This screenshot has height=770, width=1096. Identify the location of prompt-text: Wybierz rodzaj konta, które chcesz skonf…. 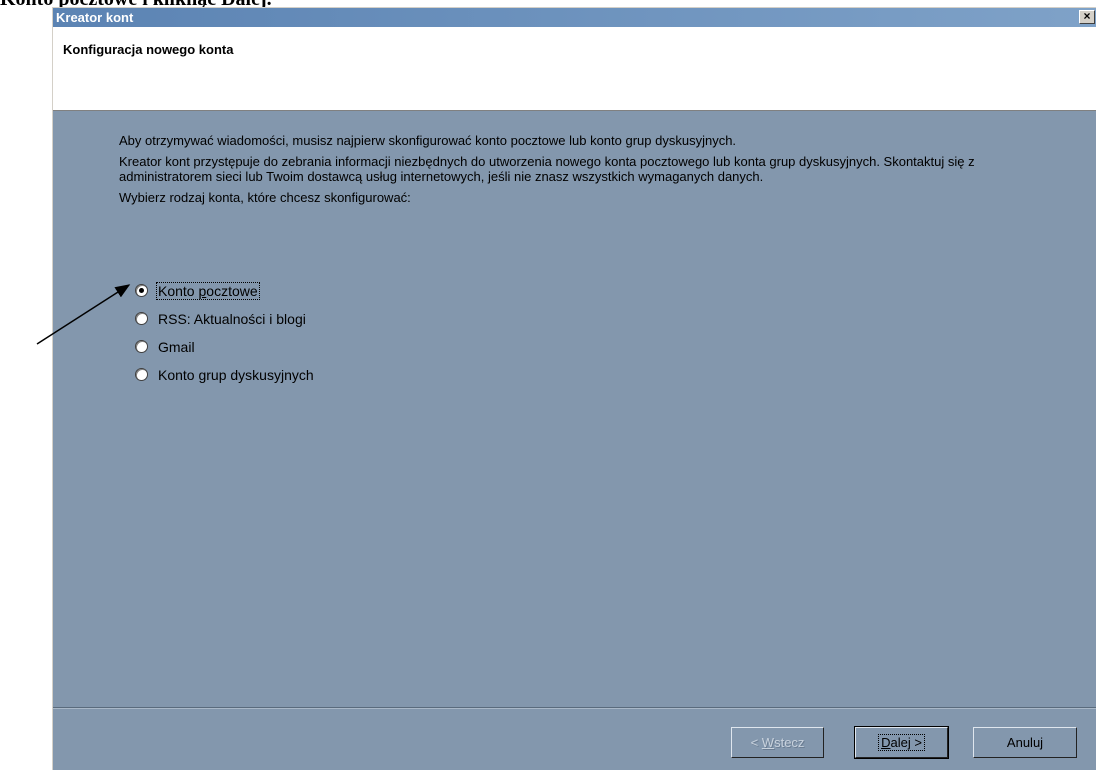
(265, 197).